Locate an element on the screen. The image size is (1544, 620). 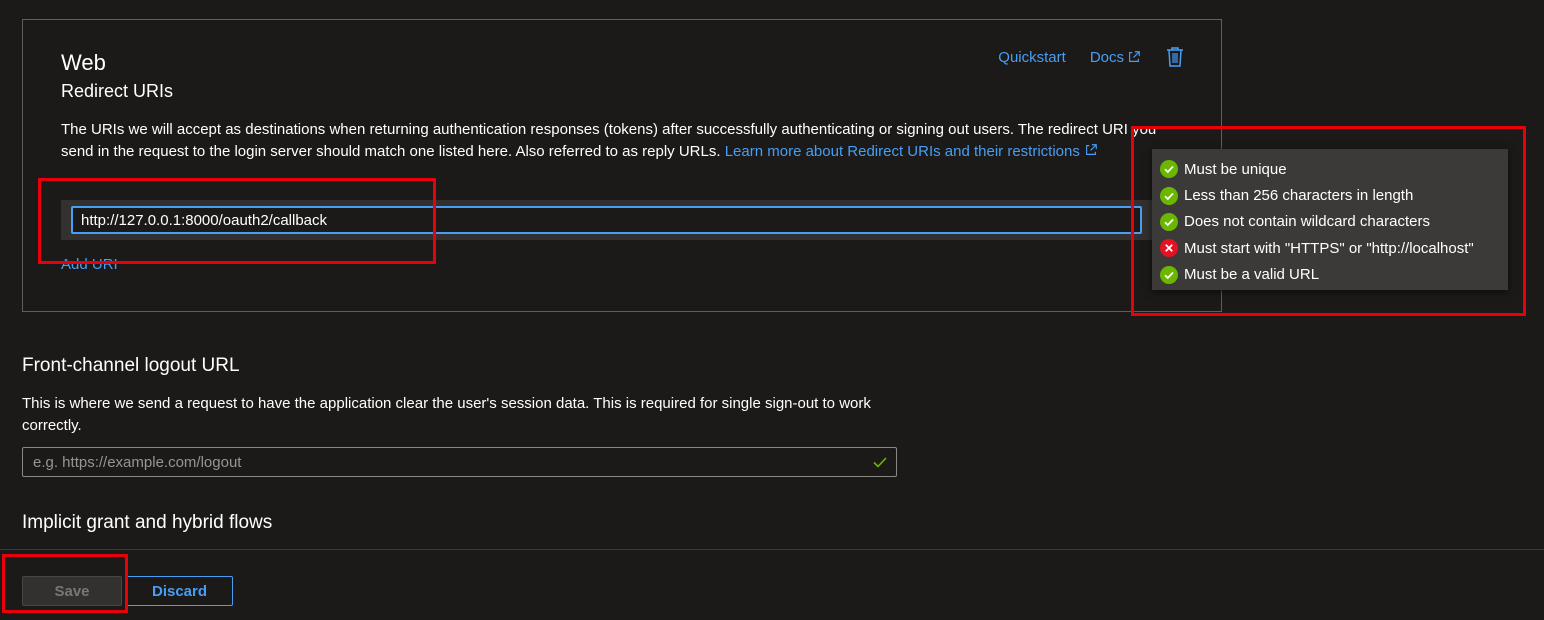
validation-rule: Less than 256 characters in length is located at coordinates (1334, 195).